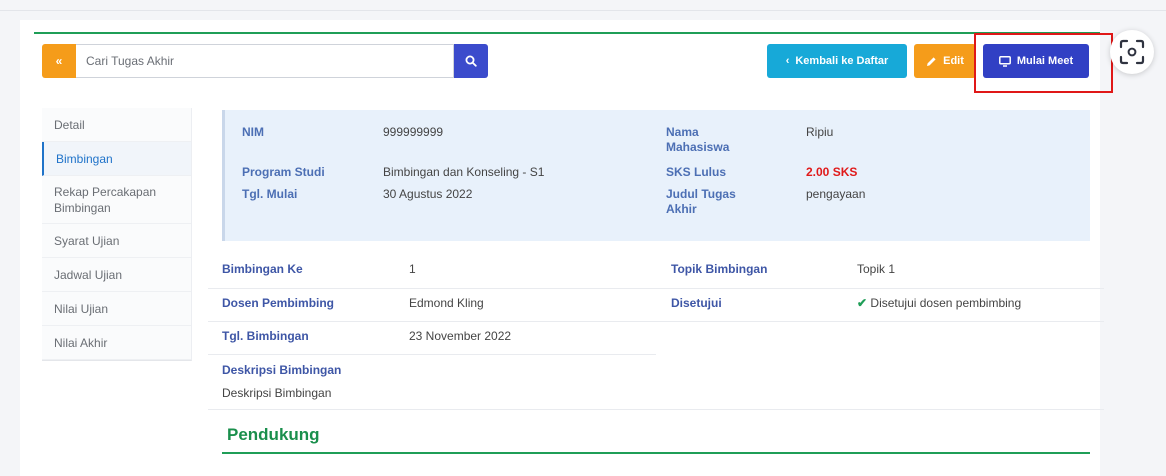 This screenshot has width=1166, height=476. What do you see at coordinates (820, 132) in the screenshot?
I see `nama-mahasiswa-value: Ripiu` at bounding box center [820, 132].